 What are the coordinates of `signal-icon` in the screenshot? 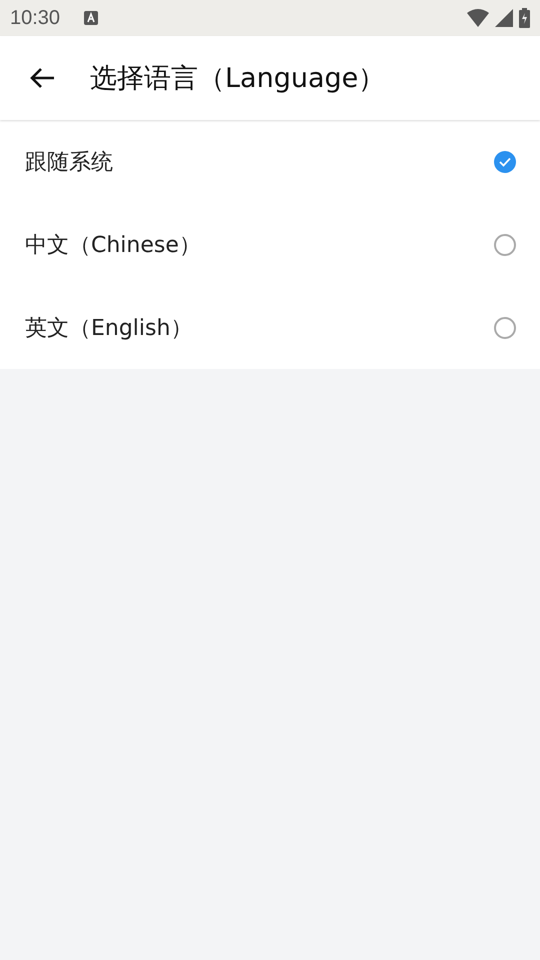 It's located at (504, 18).